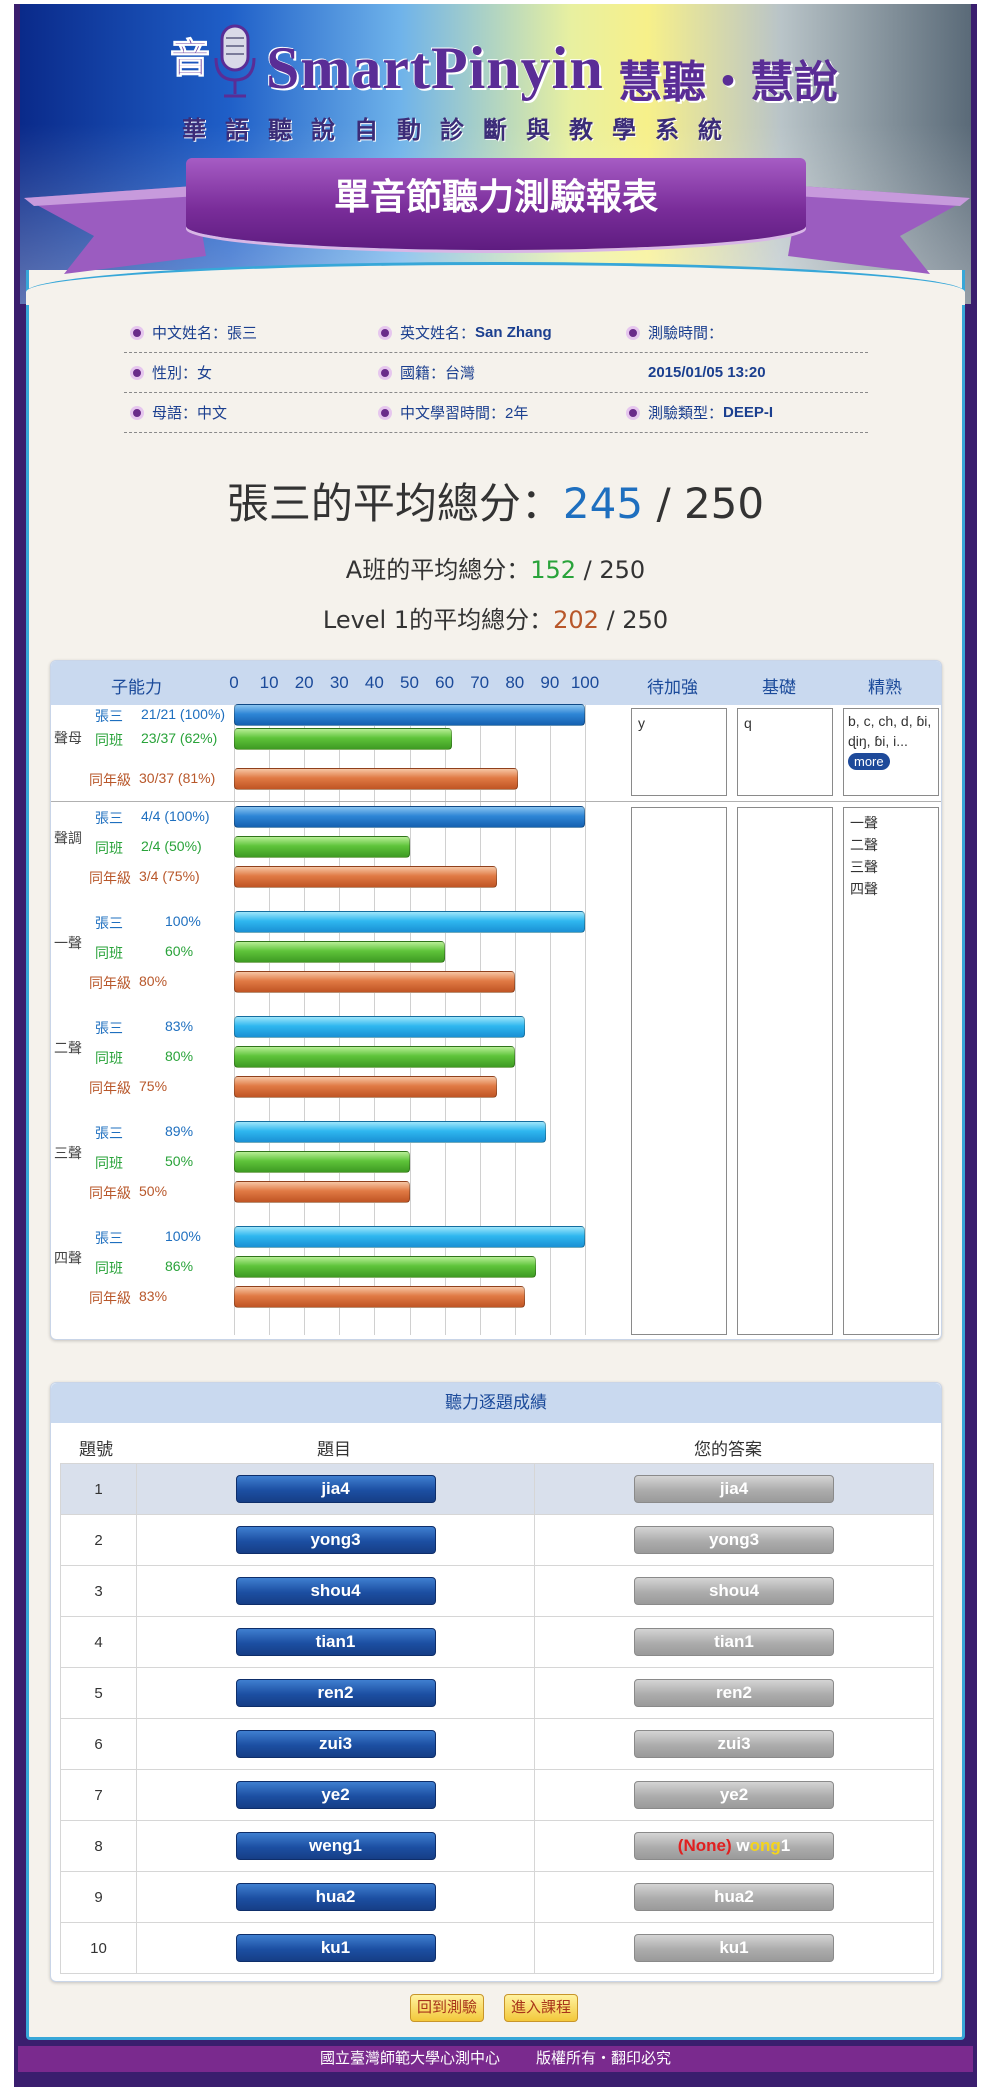 The image size is (991, 2095). Describe the element at coordinates (335, 1795) in the screenshot. I see `item-play-button: ye2` at that location.